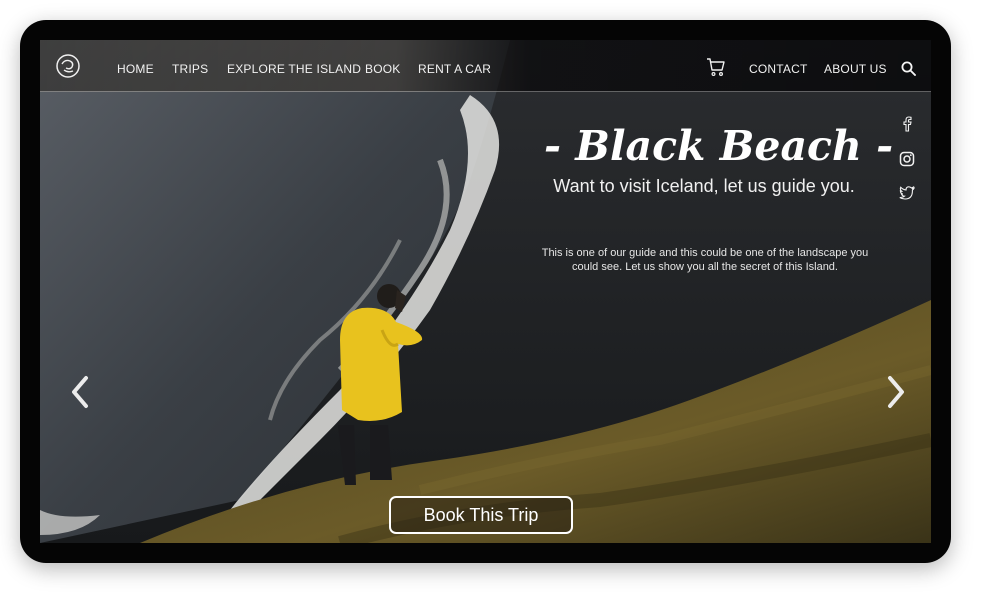  What do you see at coordinates (907, 193) in the screenshot?
I see `twitter-icon` at bounding box center [907, 193].